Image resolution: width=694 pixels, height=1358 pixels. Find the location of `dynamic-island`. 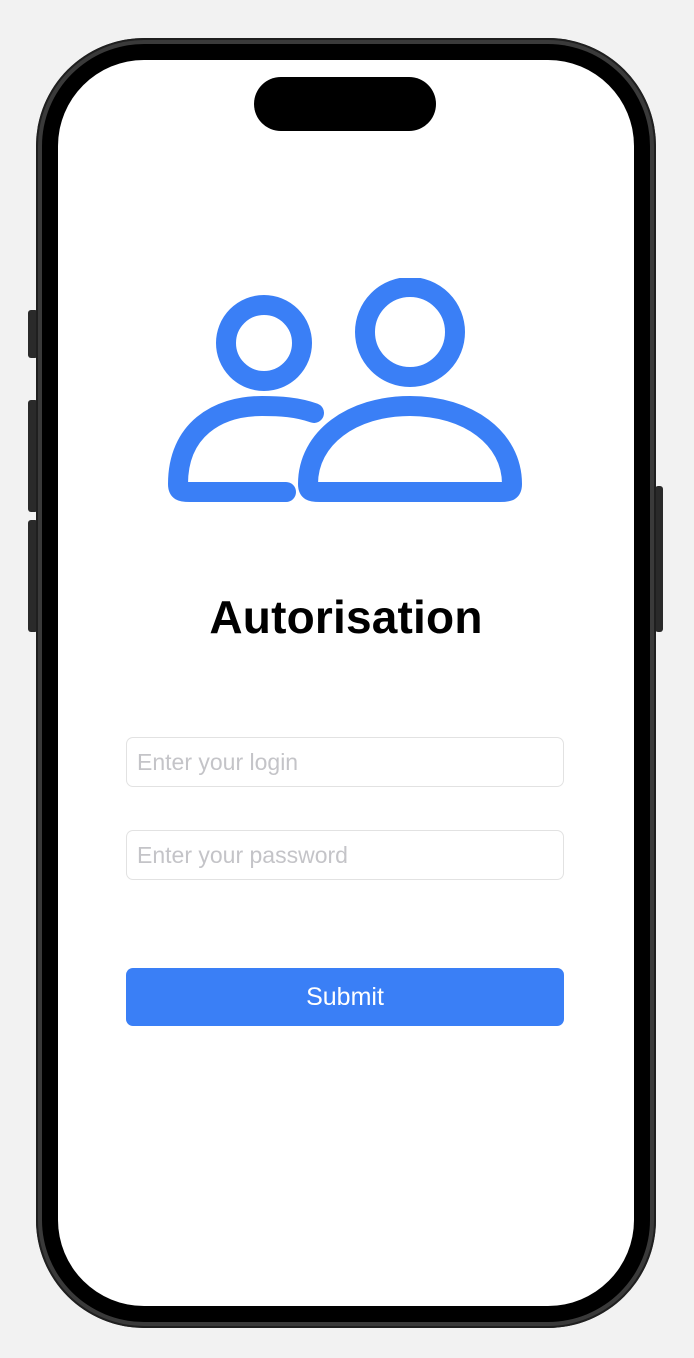

dynamic-island is located at coordinates (345, 104).